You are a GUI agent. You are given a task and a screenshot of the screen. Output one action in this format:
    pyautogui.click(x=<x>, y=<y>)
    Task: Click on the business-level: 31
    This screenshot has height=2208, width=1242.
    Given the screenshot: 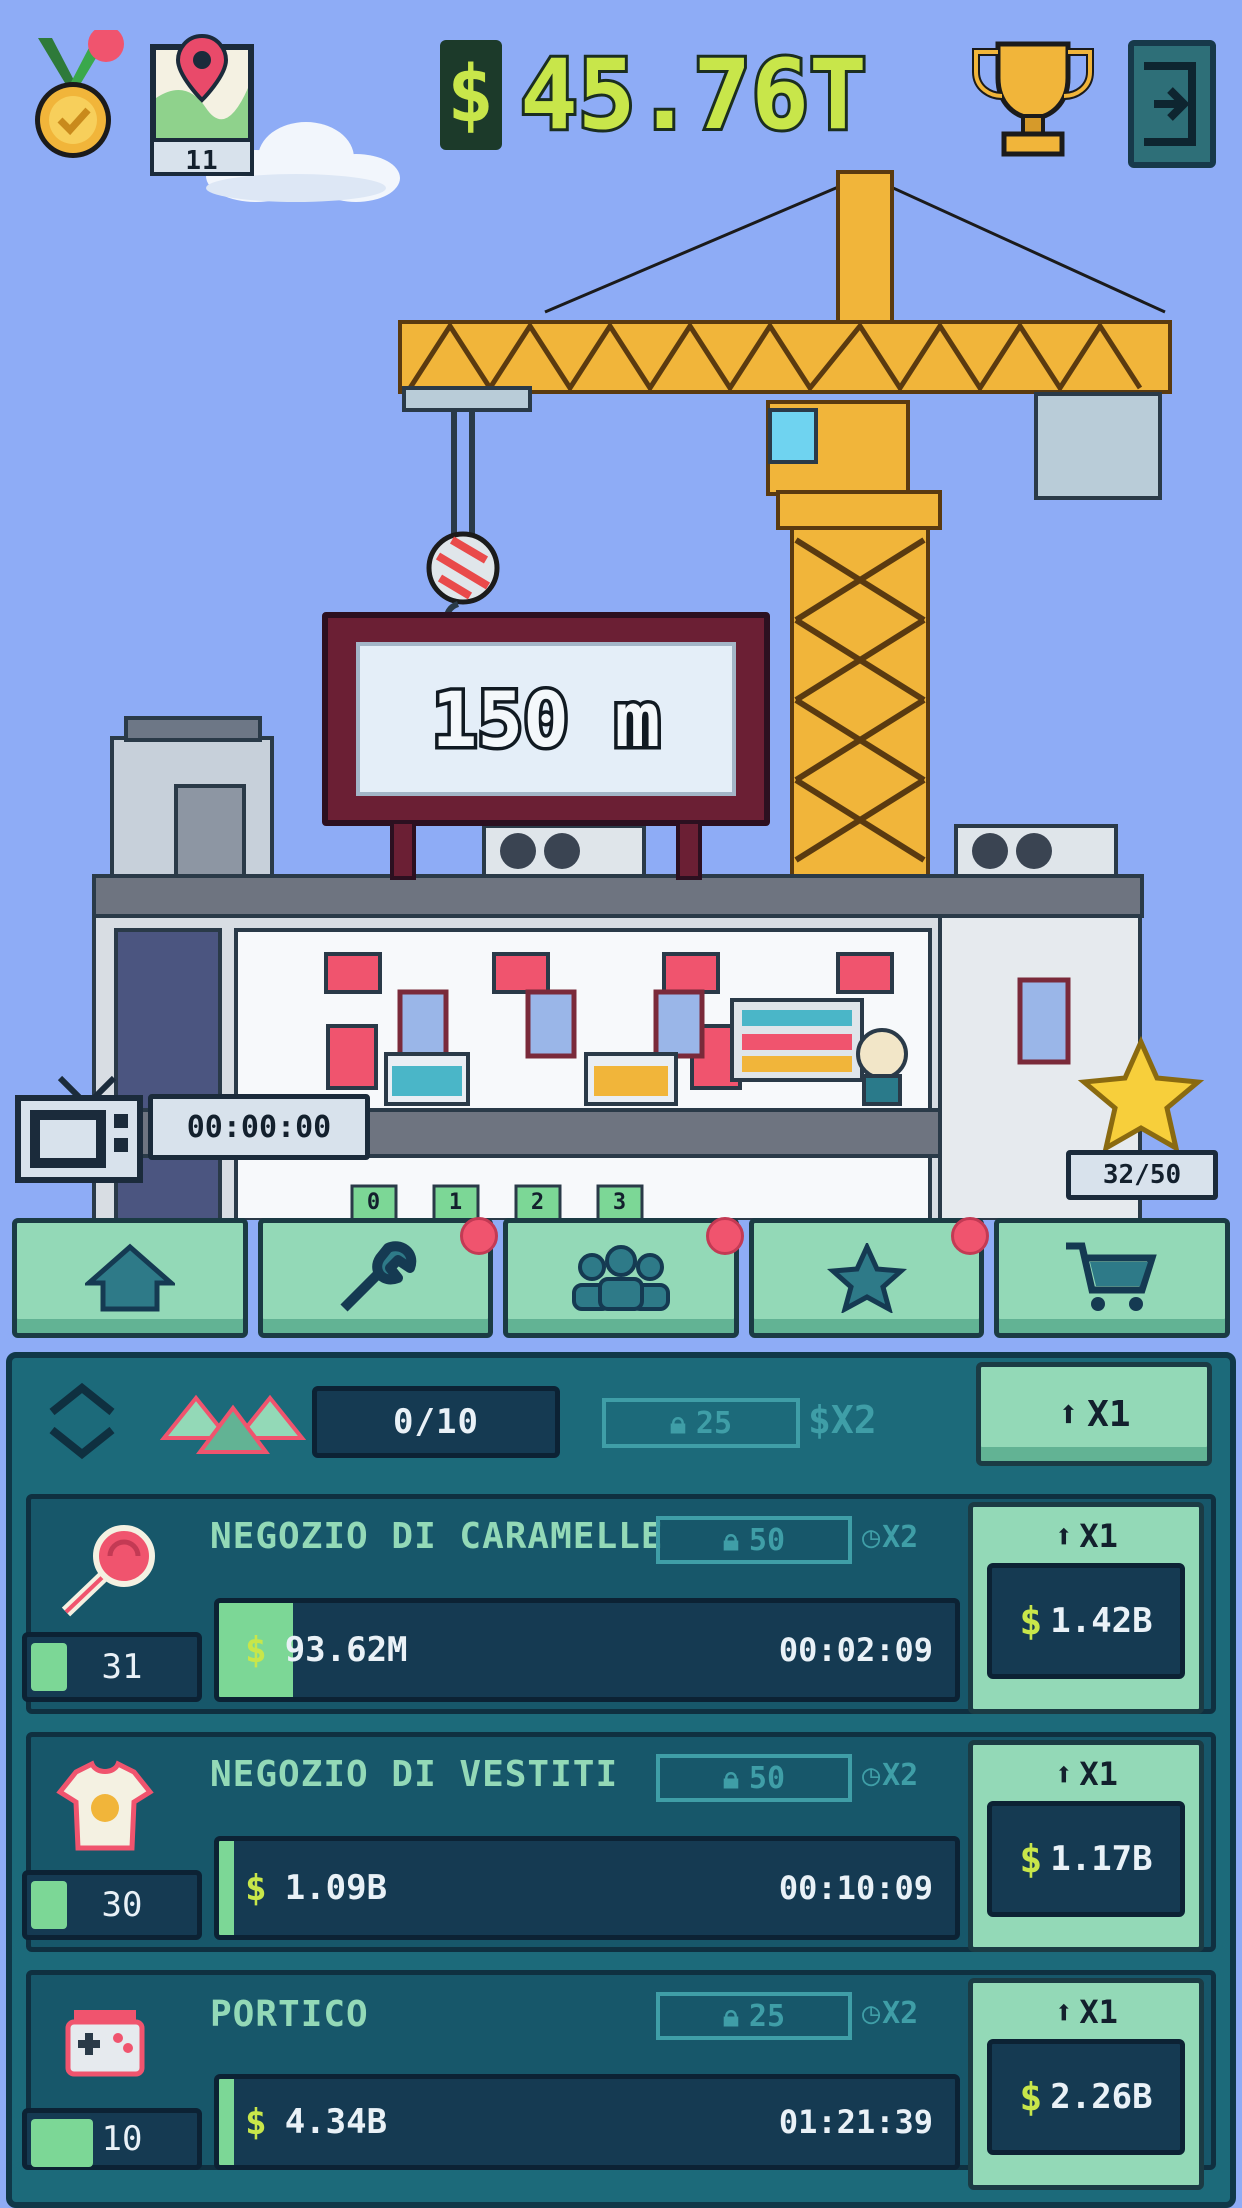 What is the action you would take?
    pyautogui.click(x=112, y=1667)
    